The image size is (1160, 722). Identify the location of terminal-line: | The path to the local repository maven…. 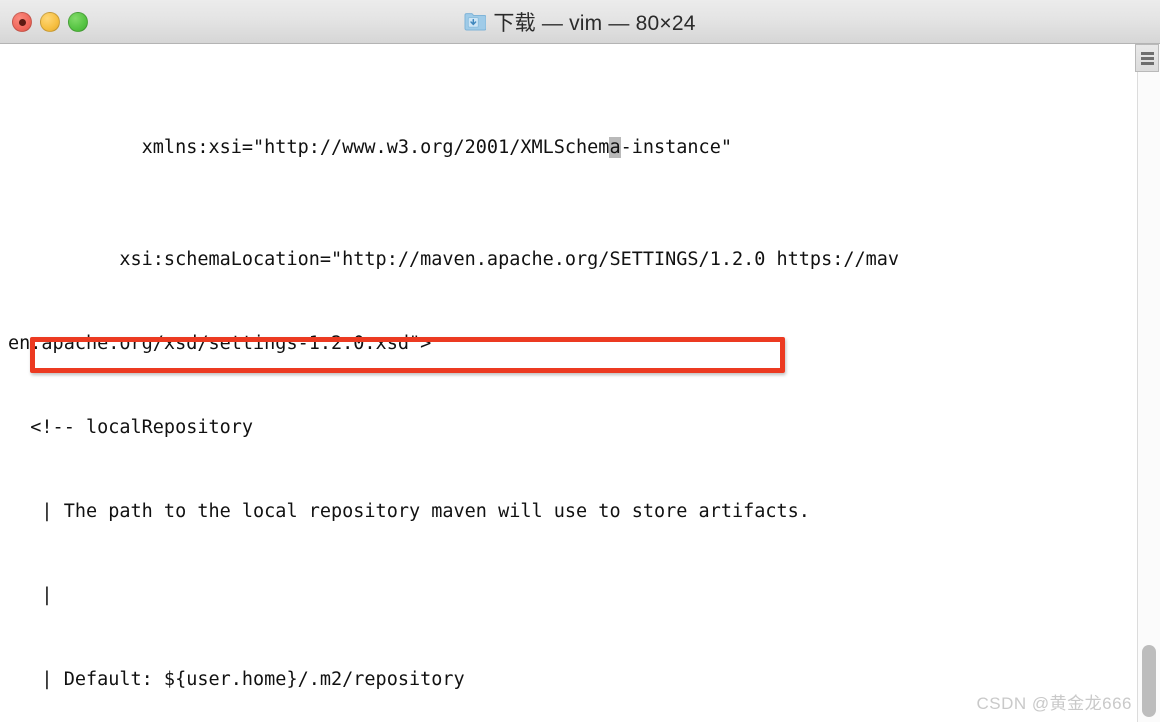
(409, 511).